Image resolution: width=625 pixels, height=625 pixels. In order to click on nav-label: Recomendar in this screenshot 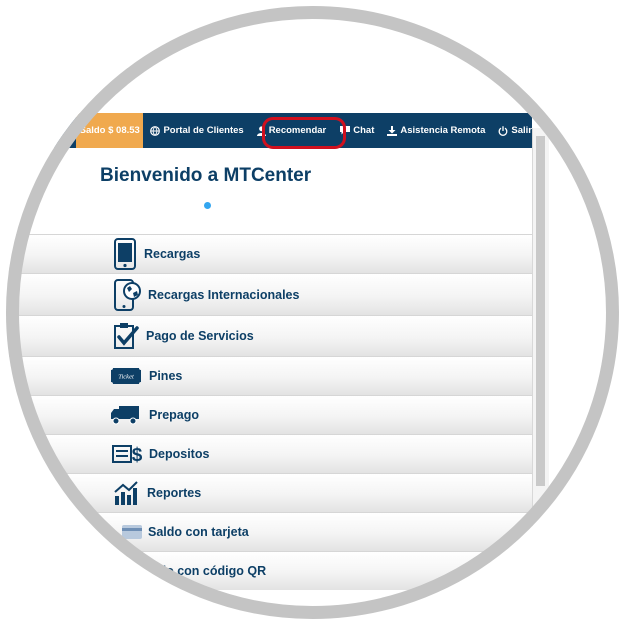, I will do `click(297, 130)`.